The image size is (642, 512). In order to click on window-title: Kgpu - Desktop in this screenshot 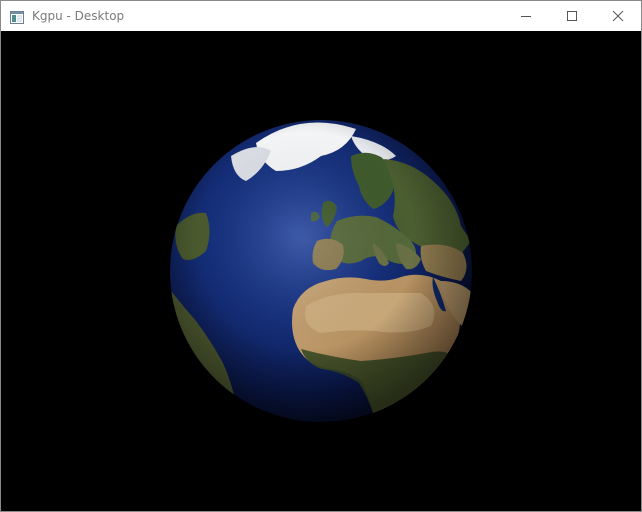, I will do `click(78, 16)`.